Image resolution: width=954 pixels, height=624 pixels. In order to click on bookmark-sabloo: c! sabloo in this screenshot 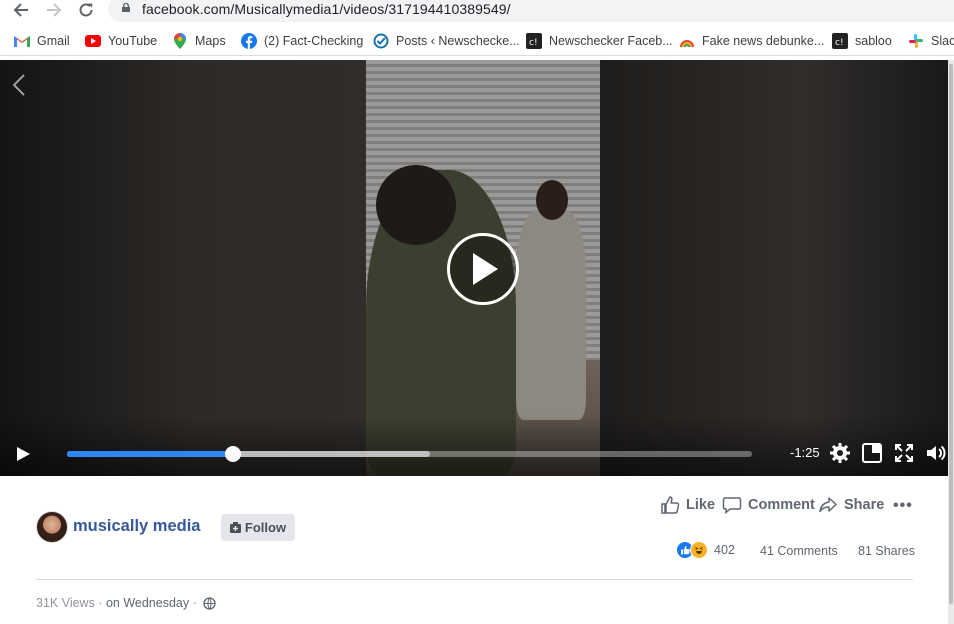, I will do `click(862, 41)`.